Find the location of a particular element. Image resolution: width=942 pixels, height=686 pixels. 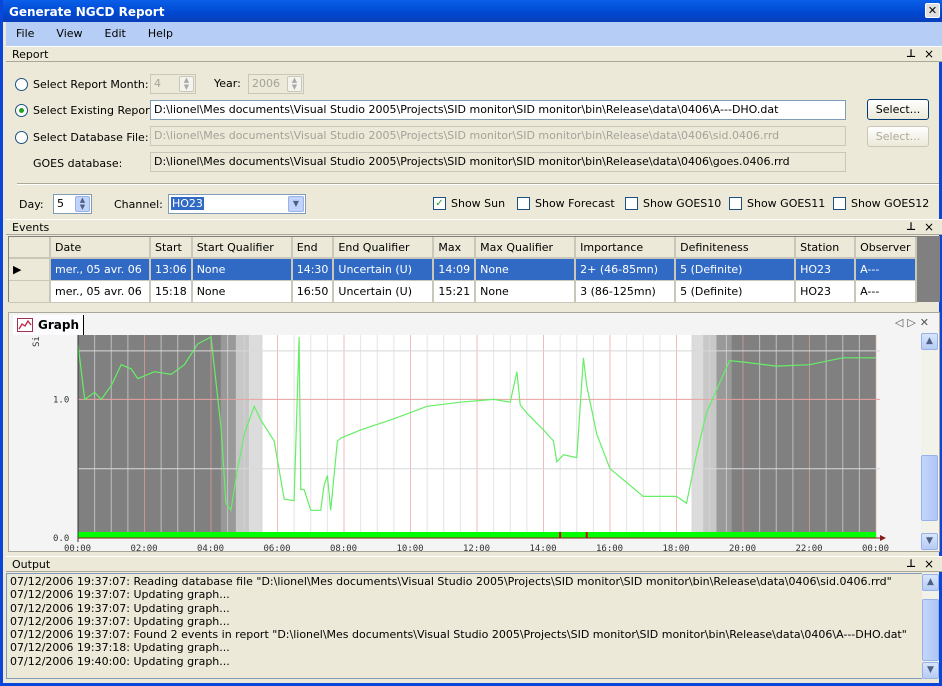

col-end-qualifier: End Qualifier is located at coordinates (384, 248).